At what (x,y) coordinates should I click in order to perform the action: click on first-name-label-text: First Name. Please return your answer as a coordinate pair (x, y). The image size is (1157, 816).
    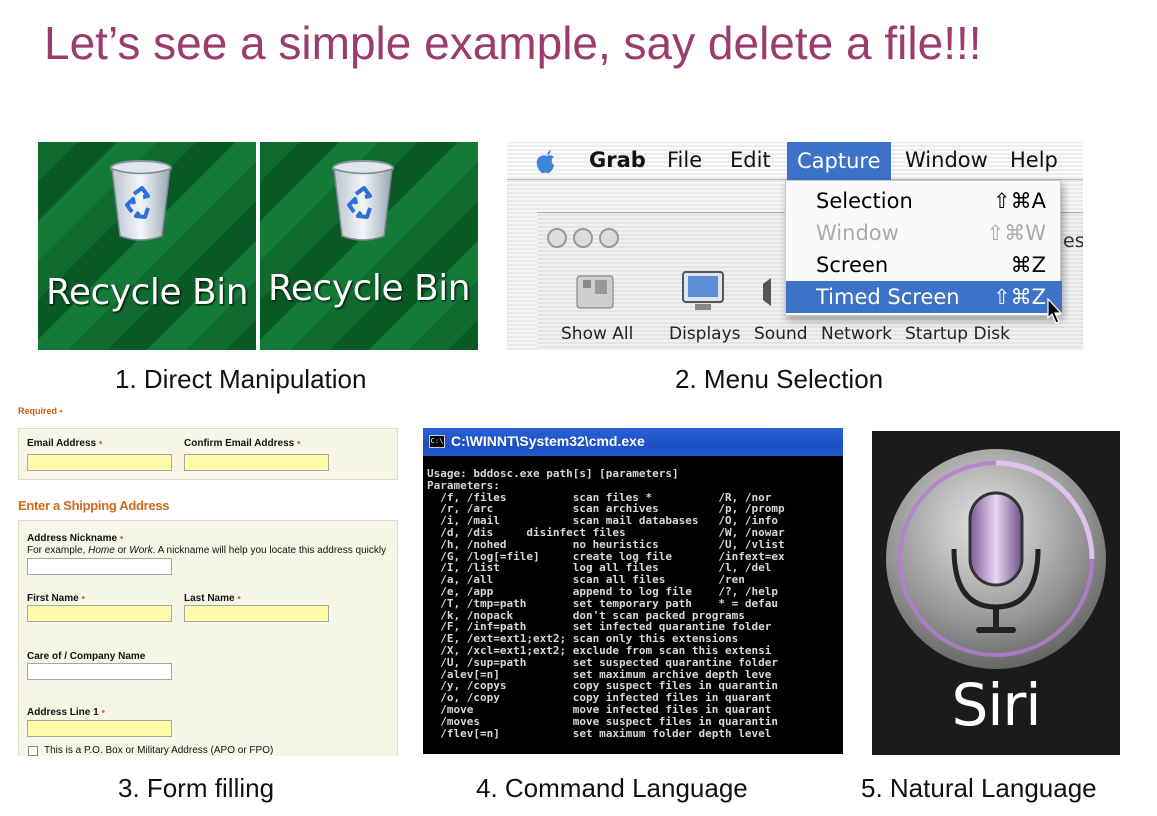
    Looking at the image, I should click on (53, 598).